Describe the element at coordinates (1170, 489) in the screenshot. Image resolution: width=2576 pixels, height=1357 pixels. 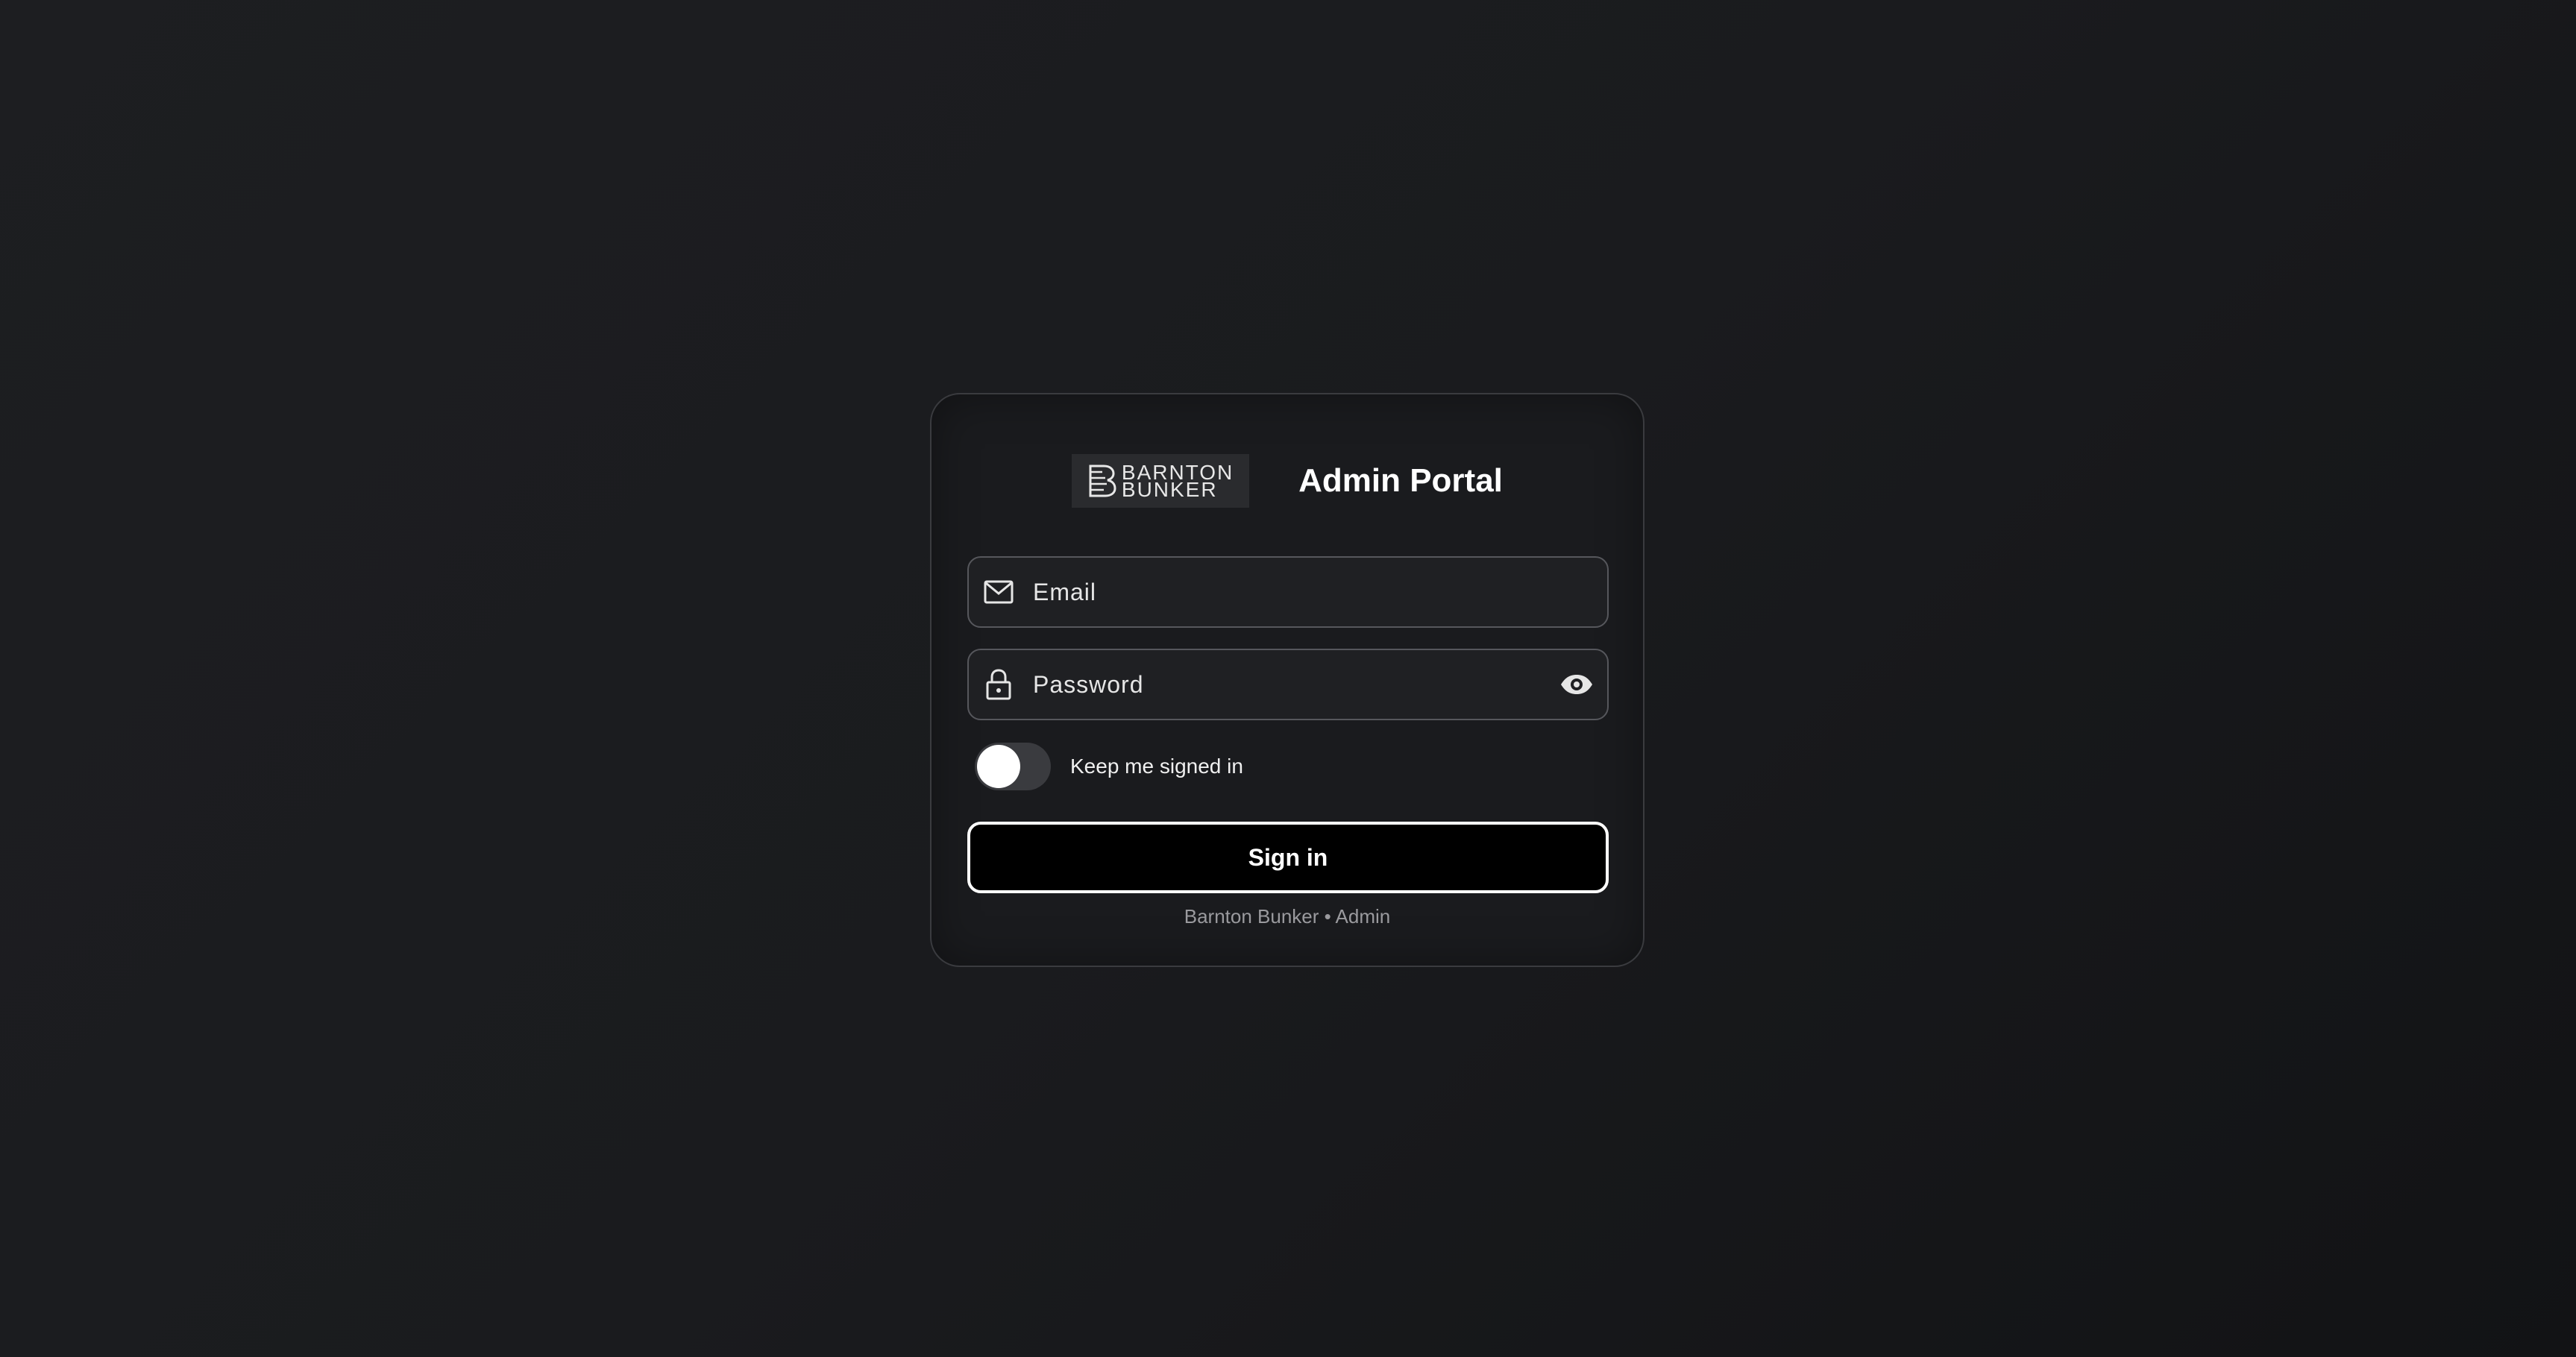
I see `logo-line-2: BUNKER` at that location.